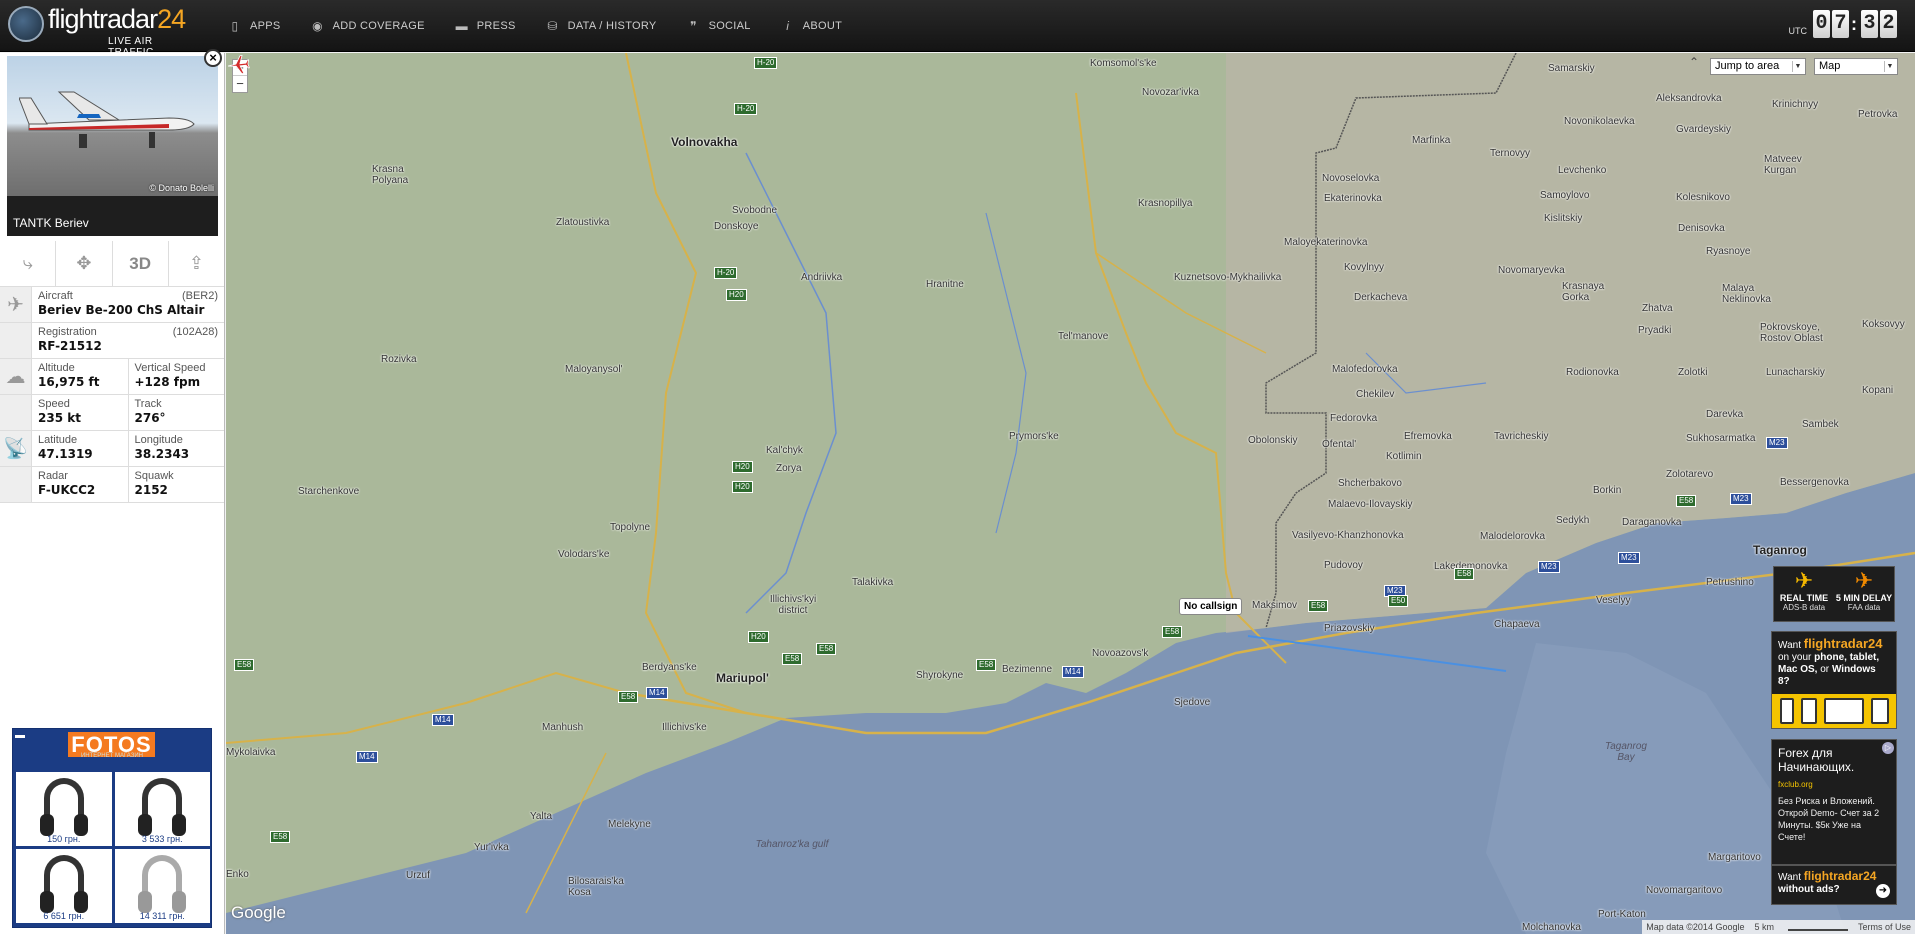  What do you see at coordinates (945, 284) in the screenshot?
I see `map-label: Hranitne` at bounding box center [945, 284].